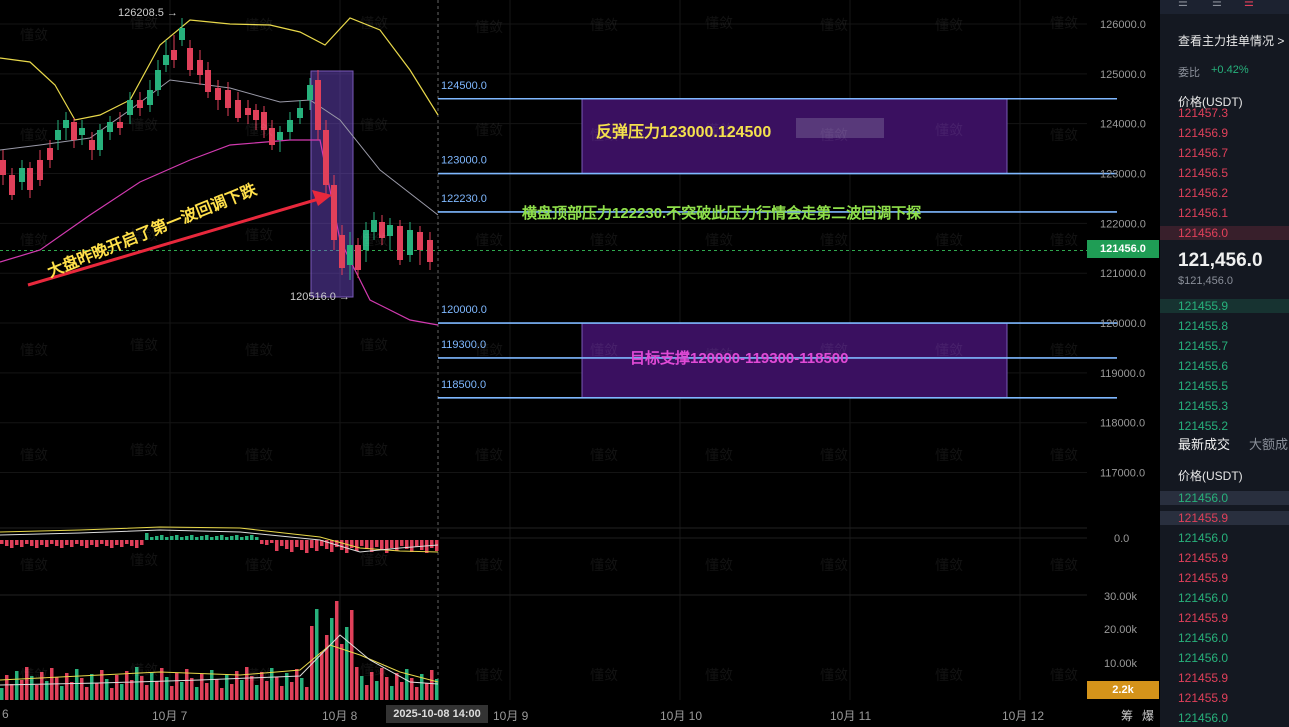  Describe the element at coordinates (1203, 173) in the screenshot. I see `ask-row: 121456.5` at that location.